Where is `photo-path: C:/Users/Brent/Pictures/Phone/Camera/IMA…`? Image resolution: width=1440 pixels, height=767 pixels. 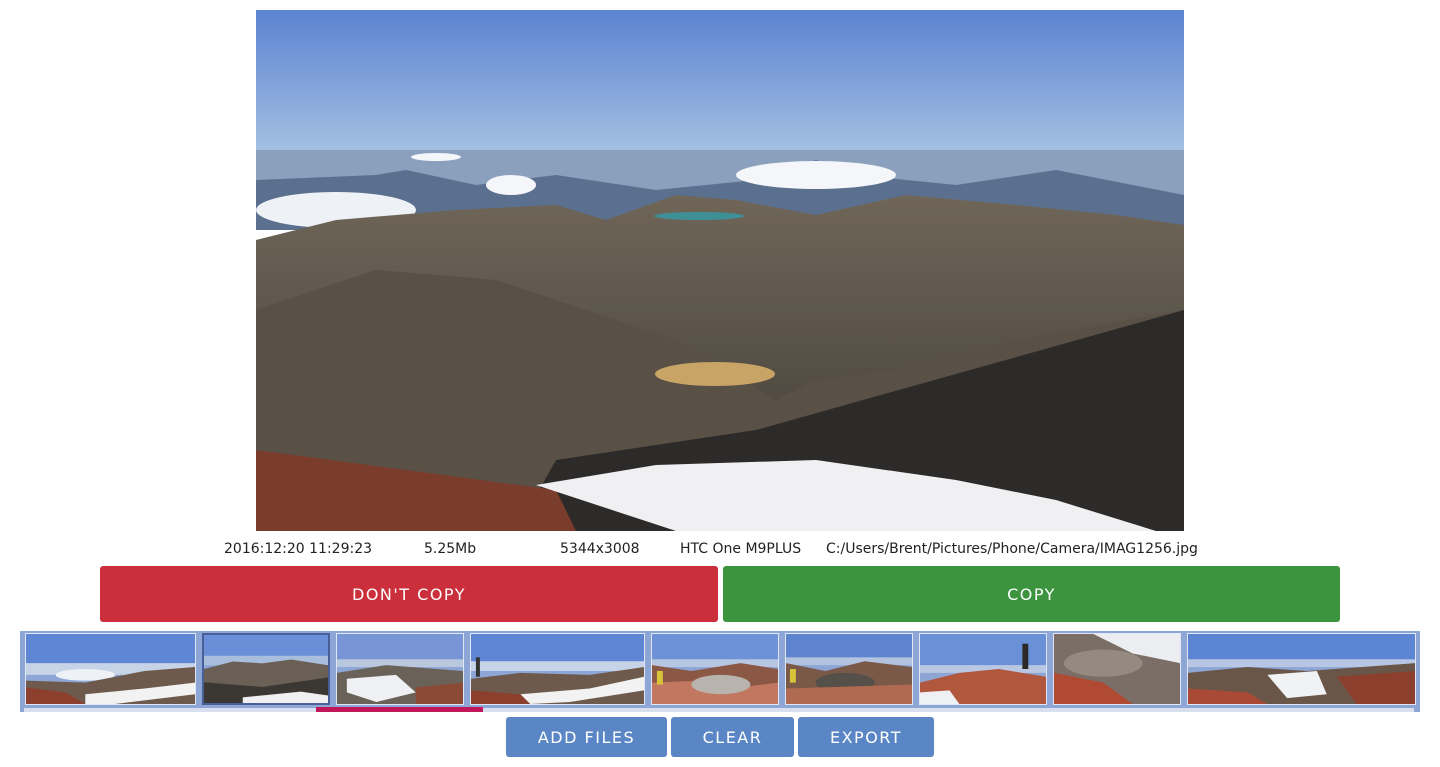 photo-path: C:/Users/Brent/Pictures/Phone/Camera/IMA… is located at coordinates (1012, 549).